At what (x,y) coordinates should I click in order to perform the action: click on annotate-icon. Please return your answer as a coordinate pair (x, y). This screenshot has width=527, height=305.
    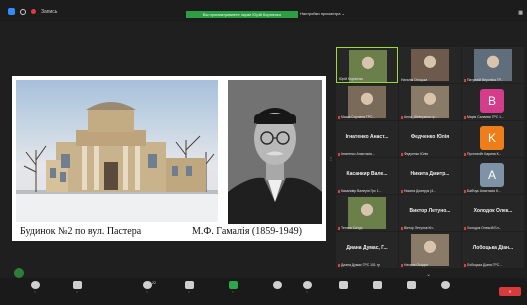
    Looking at the image, I should click on (19, 273).